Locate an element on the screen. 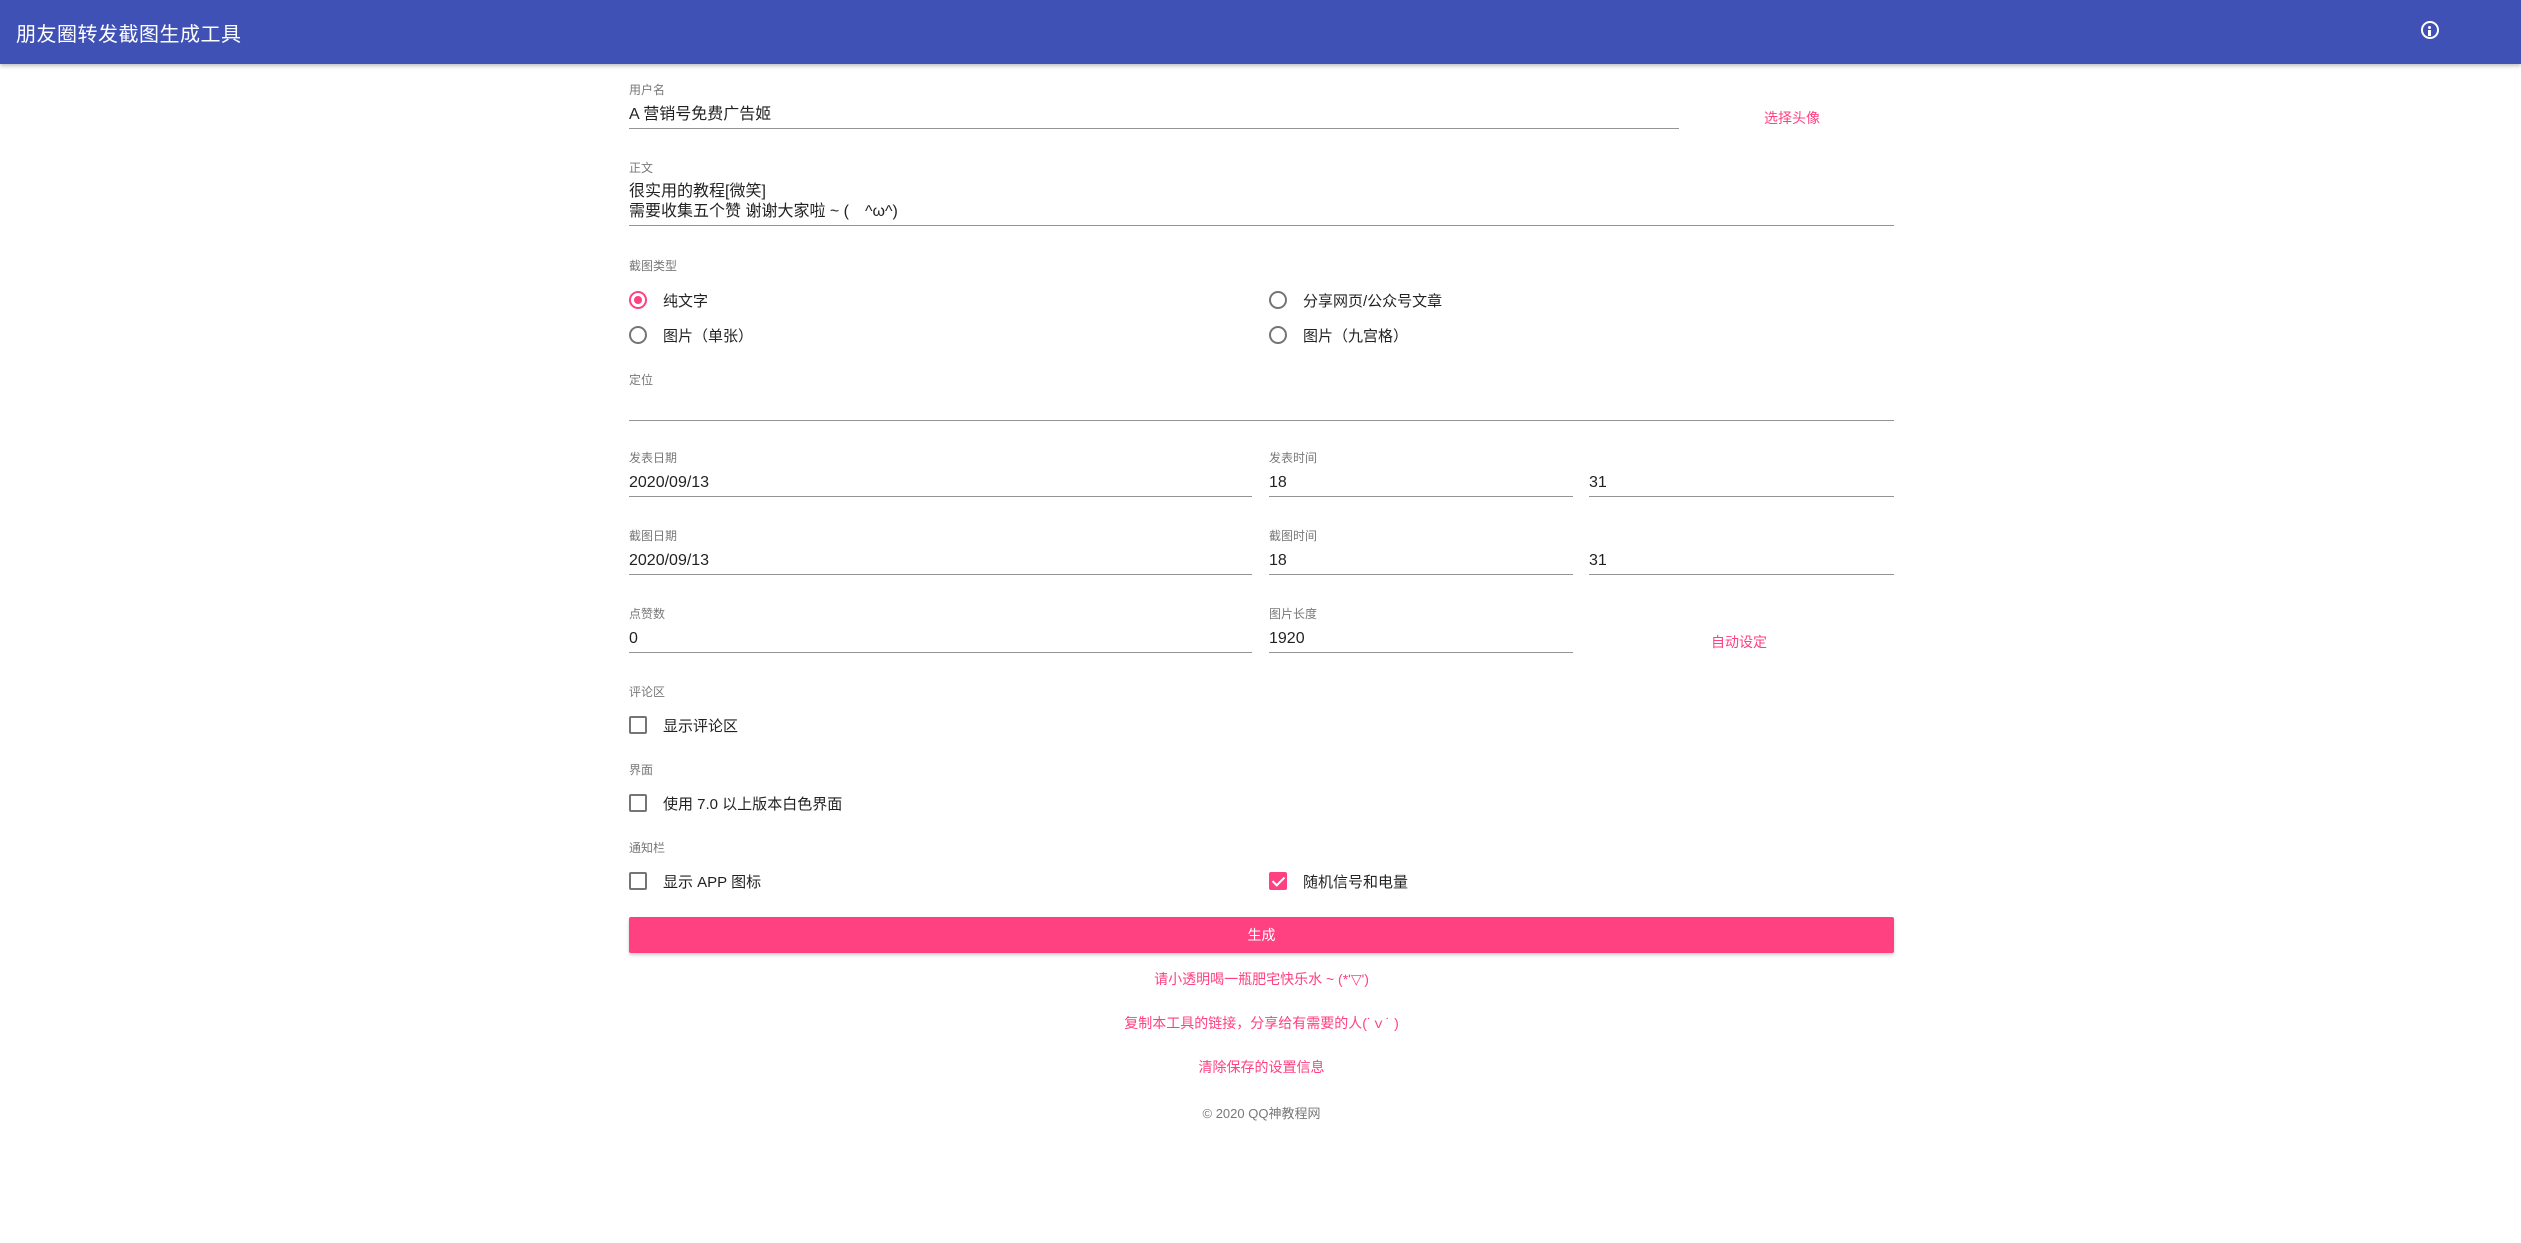 The width and height of the screenshot is (2521, 1243). image-length-input: 1920 is located at coordinates (1421, 641).